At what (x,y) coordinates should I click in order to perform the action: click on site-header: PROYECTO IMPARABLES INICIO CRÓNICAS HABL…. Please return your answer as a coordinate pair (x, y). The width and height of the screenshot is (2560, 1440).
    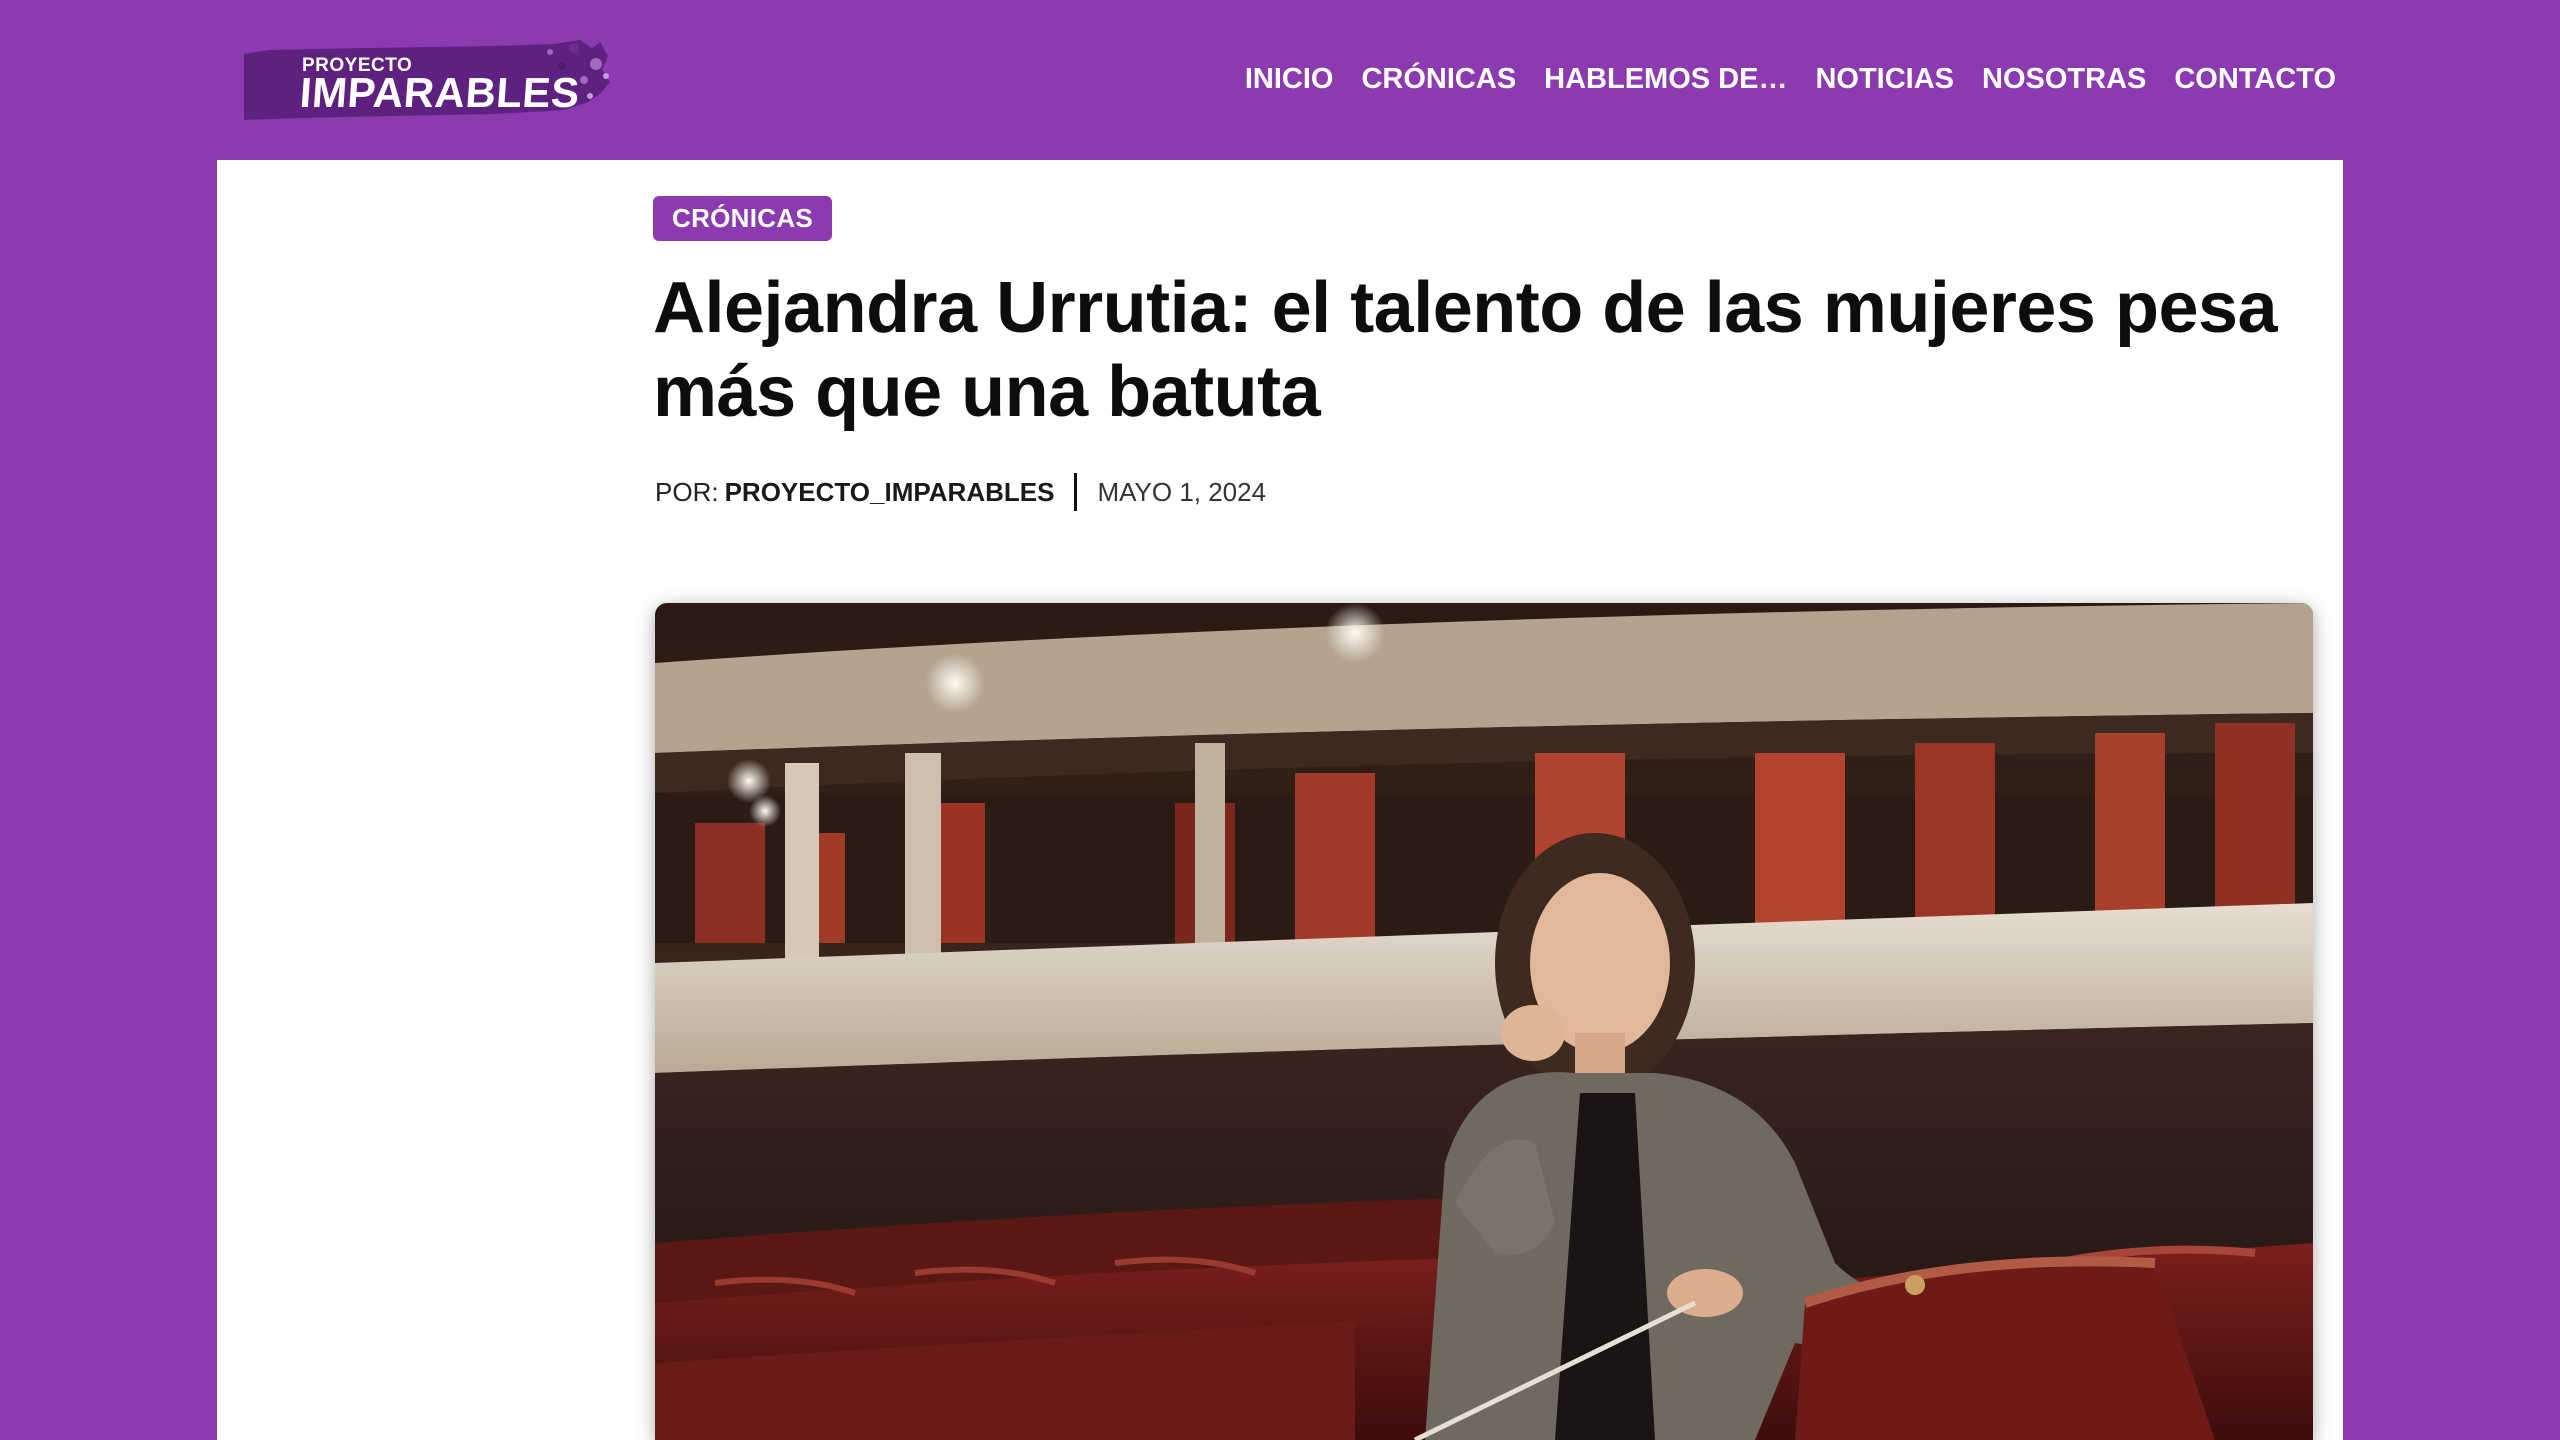
    Looking at the image, I should click on (1280, 80).